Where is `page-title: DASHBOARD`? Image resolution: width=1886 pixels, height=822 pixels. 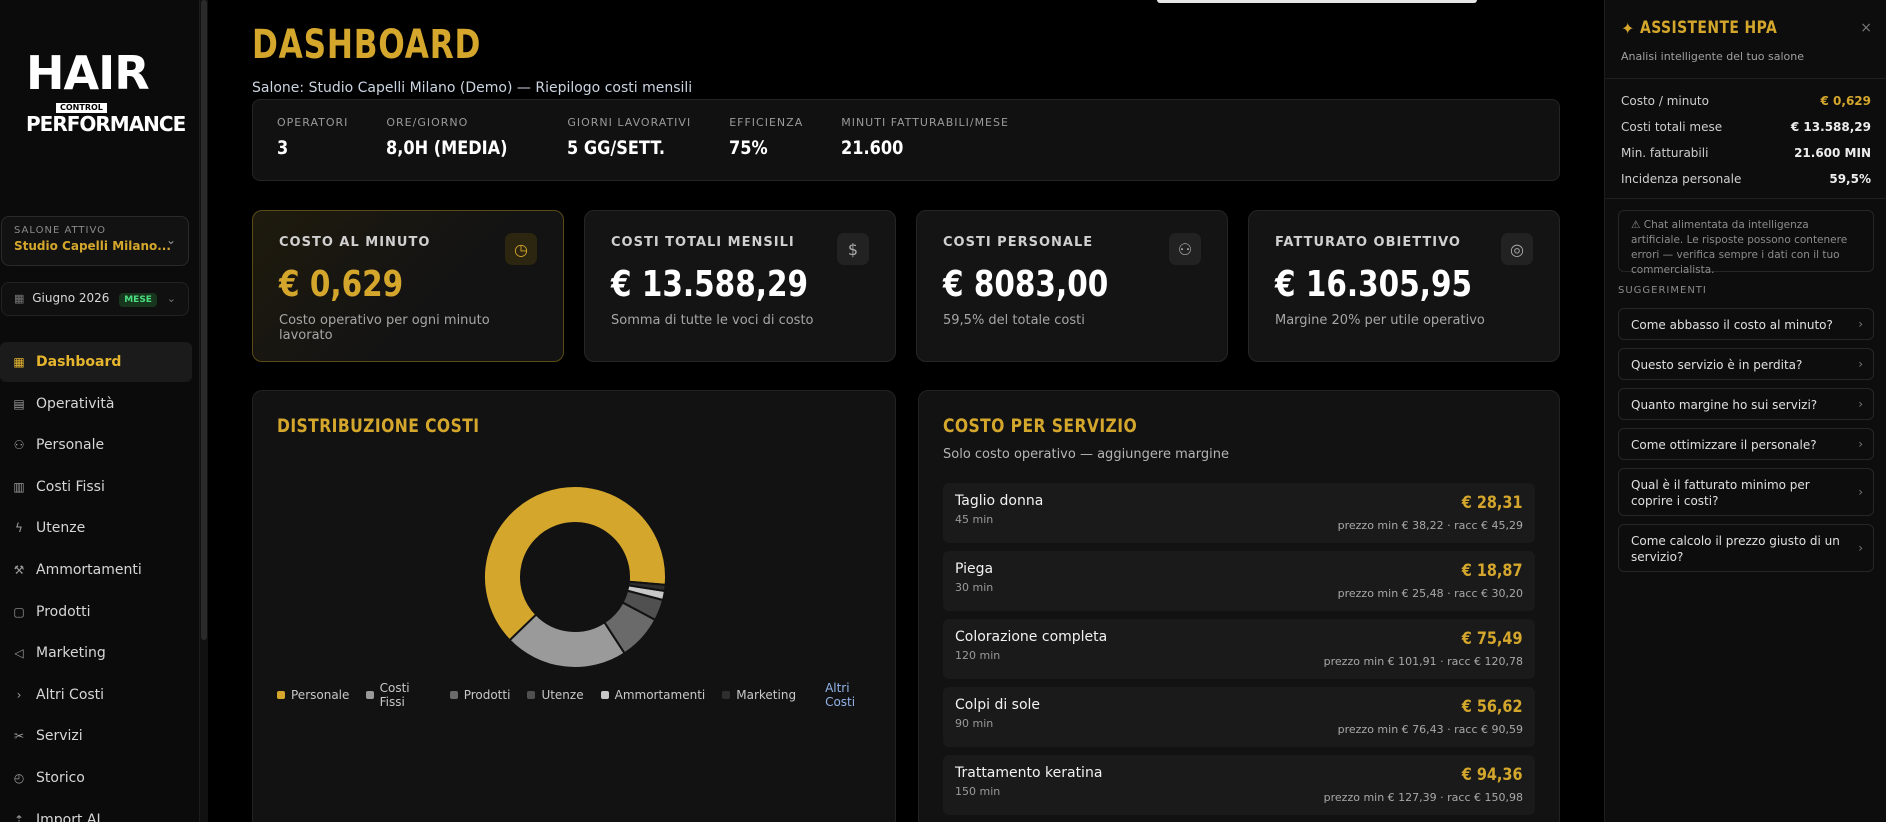
page-title: DASHBOARD is located at coordinates (367, 45).